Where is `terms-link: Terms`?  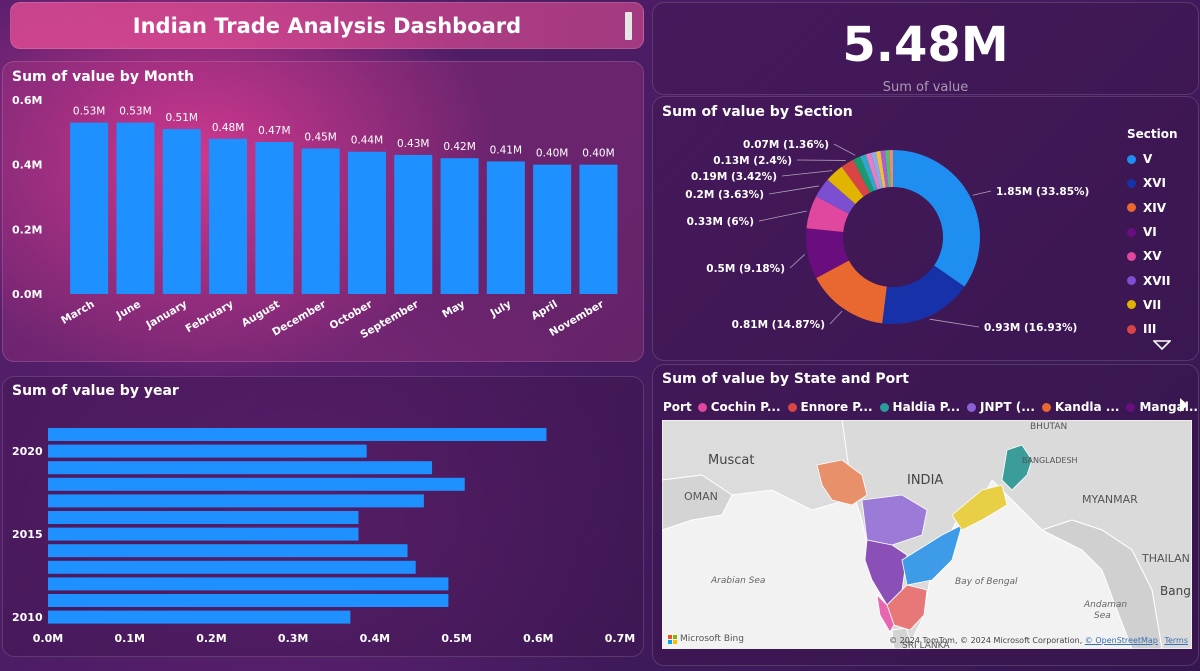
terms-link: Terms is located at coordinates (1176, 640).